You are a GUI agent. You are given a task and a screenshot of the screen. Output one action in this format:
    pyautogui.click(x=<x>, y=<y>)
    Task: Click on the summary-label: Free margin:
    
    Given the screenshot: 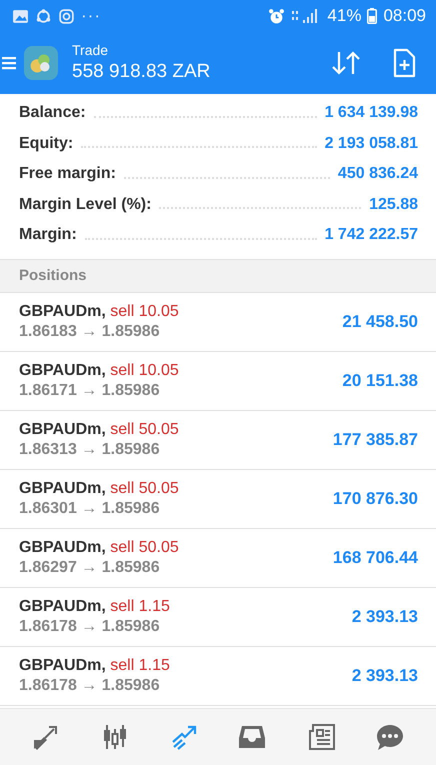 What is the action you would take?
    pyautogui.click(x=67, y=174)
    